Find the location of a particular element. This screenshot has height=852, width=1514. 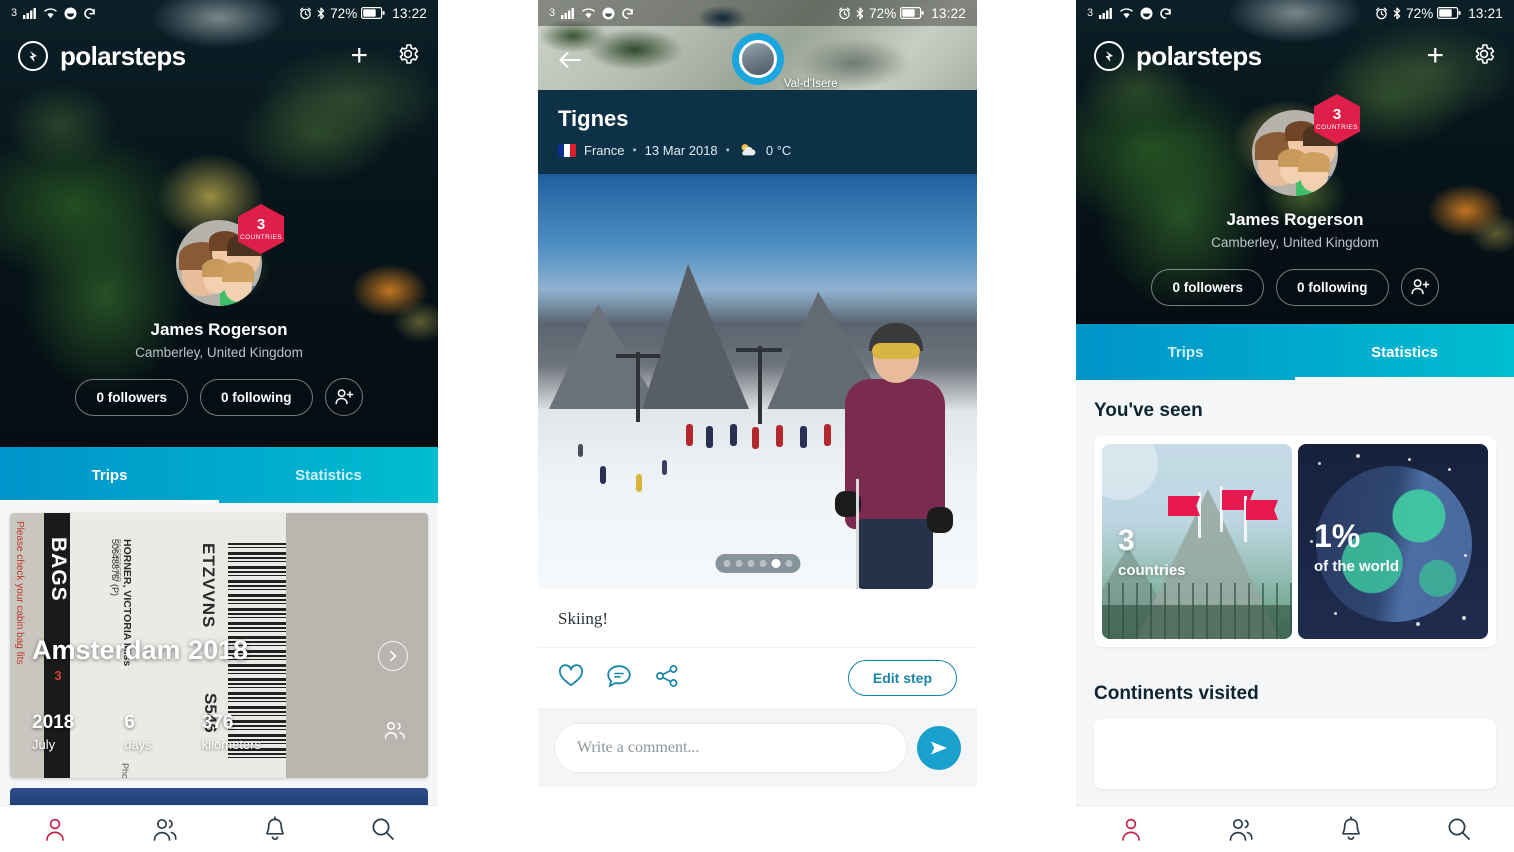

step-map-header: 3 72% 13:22 Val-d'Isere is located at coordinates (757, 45).